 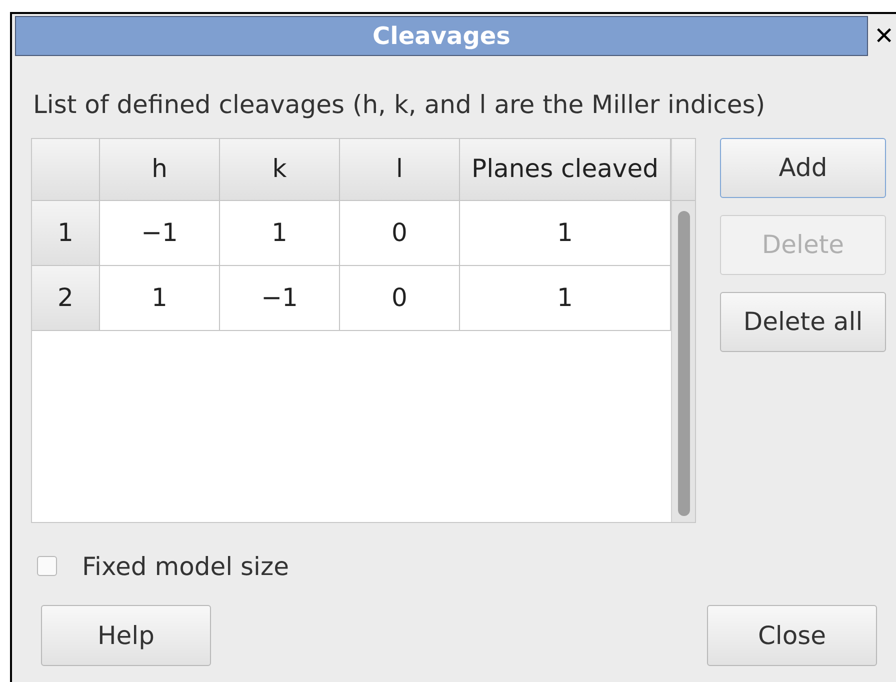 I want to click on action-button: Add, so click(x=803, y=168).